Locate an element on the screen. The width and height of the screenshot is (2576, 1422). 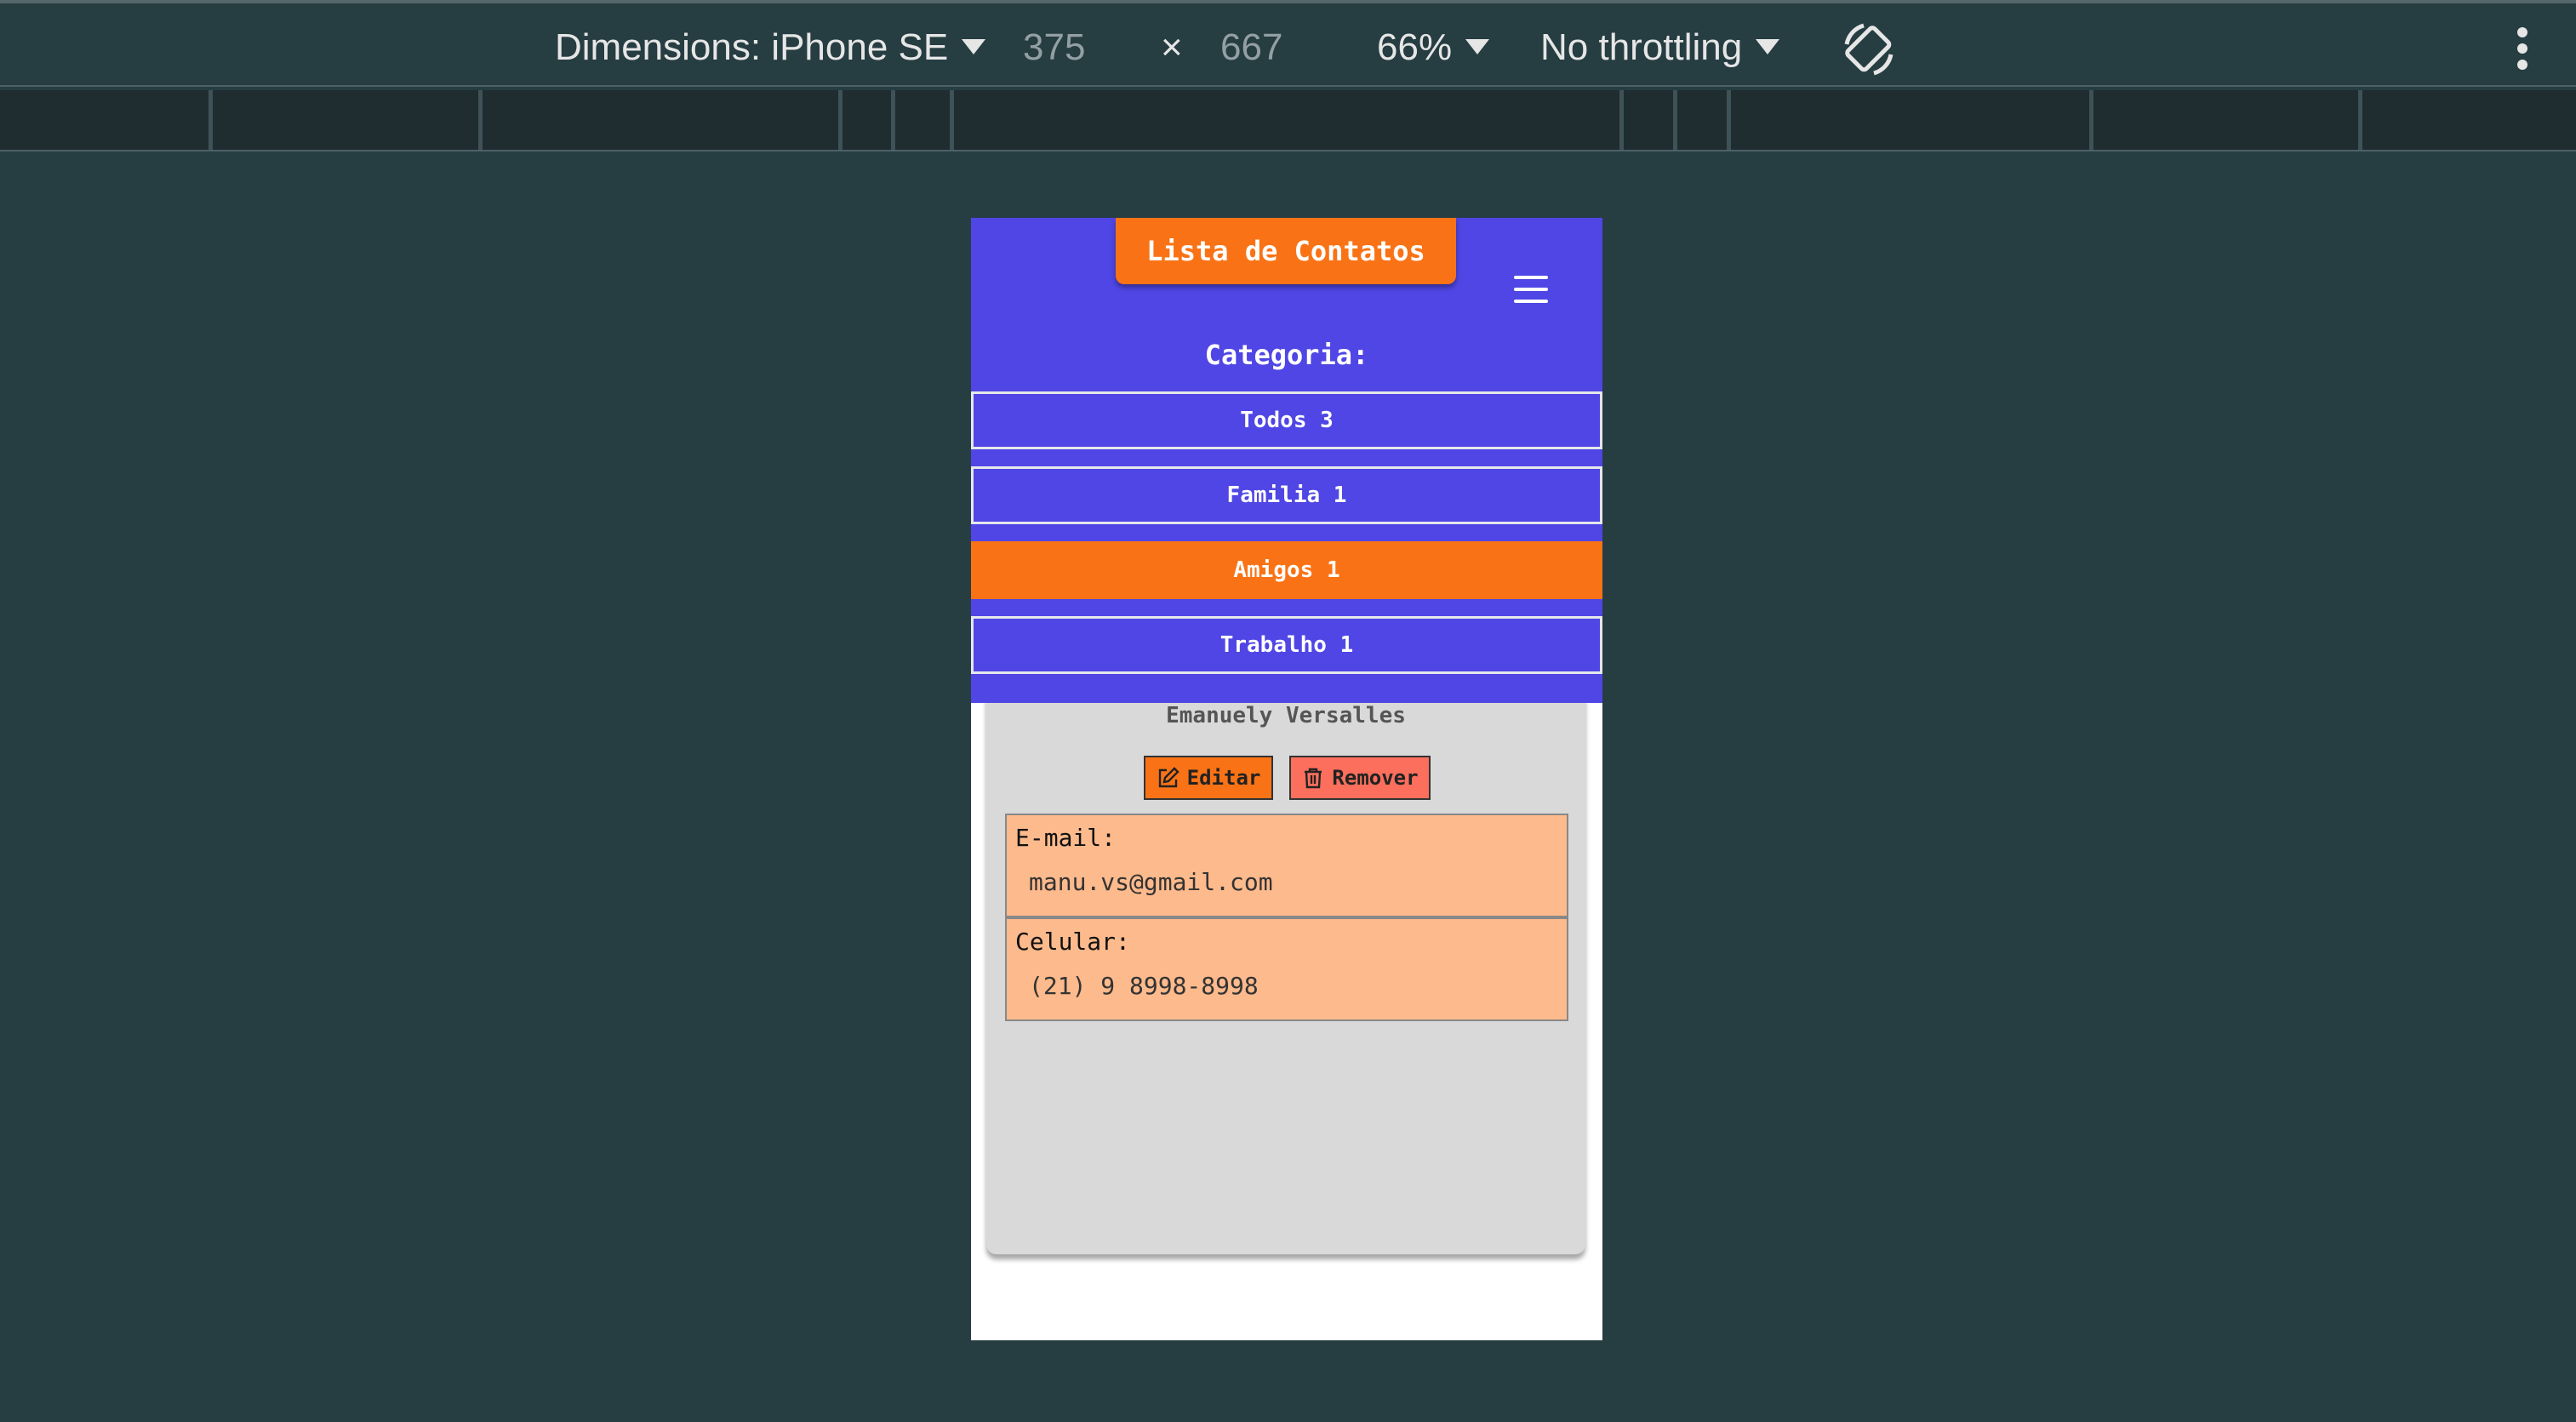
remove-label: Remover is located at coordinates (1375, 778).